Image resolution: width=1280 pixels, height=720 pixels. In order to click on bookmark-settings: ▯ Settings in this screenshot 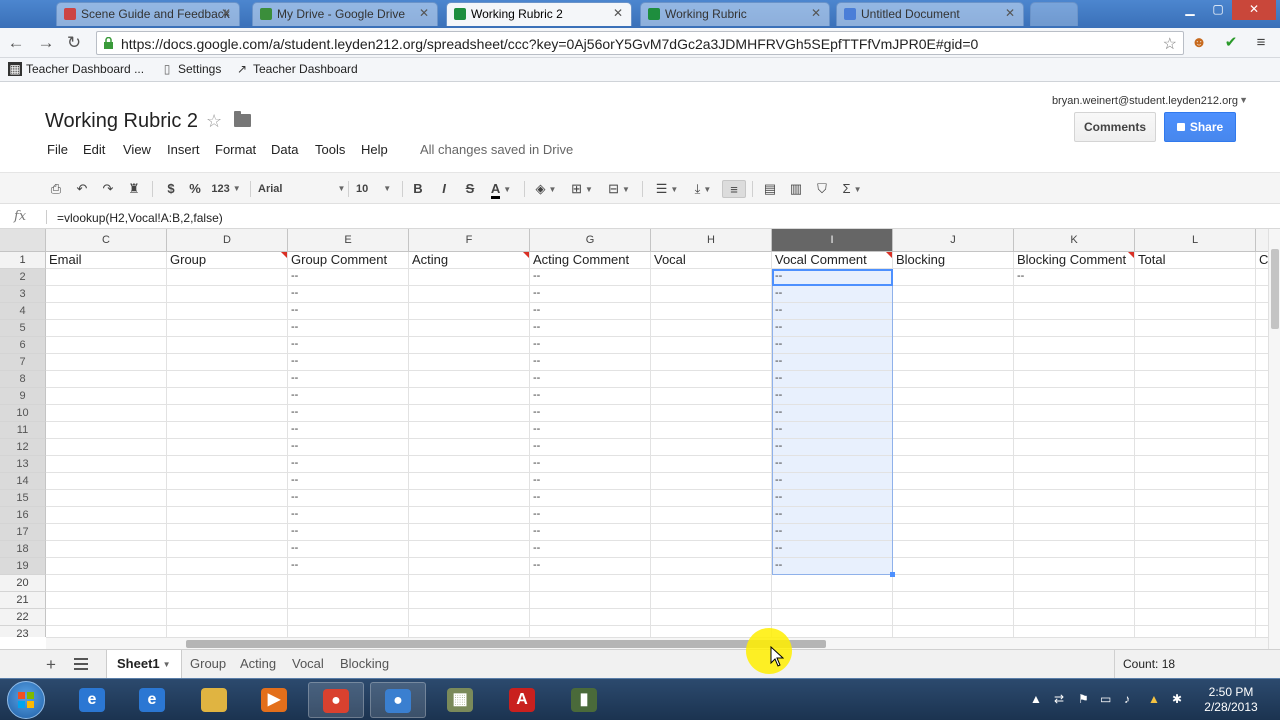, I will do `click(191, 69)`.